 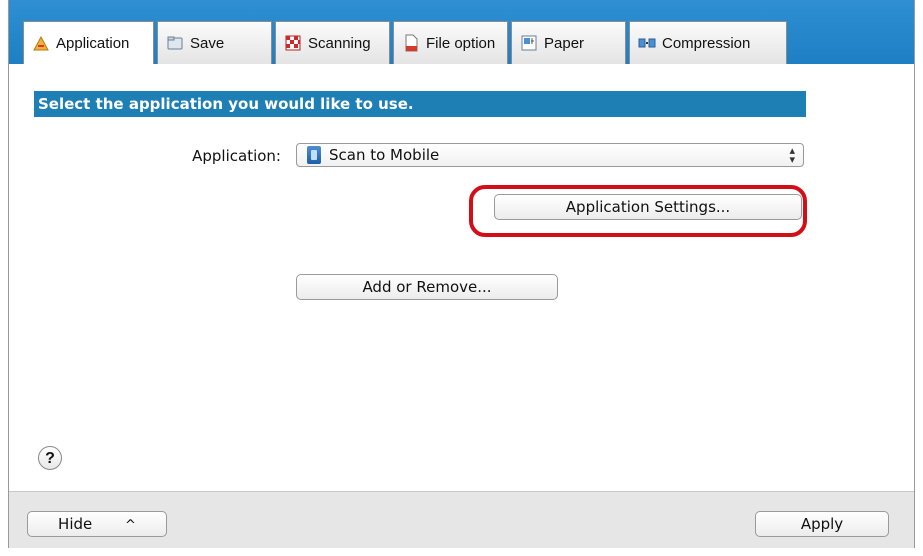 I want to click on file-option-icon, so click(x=411, y=43).